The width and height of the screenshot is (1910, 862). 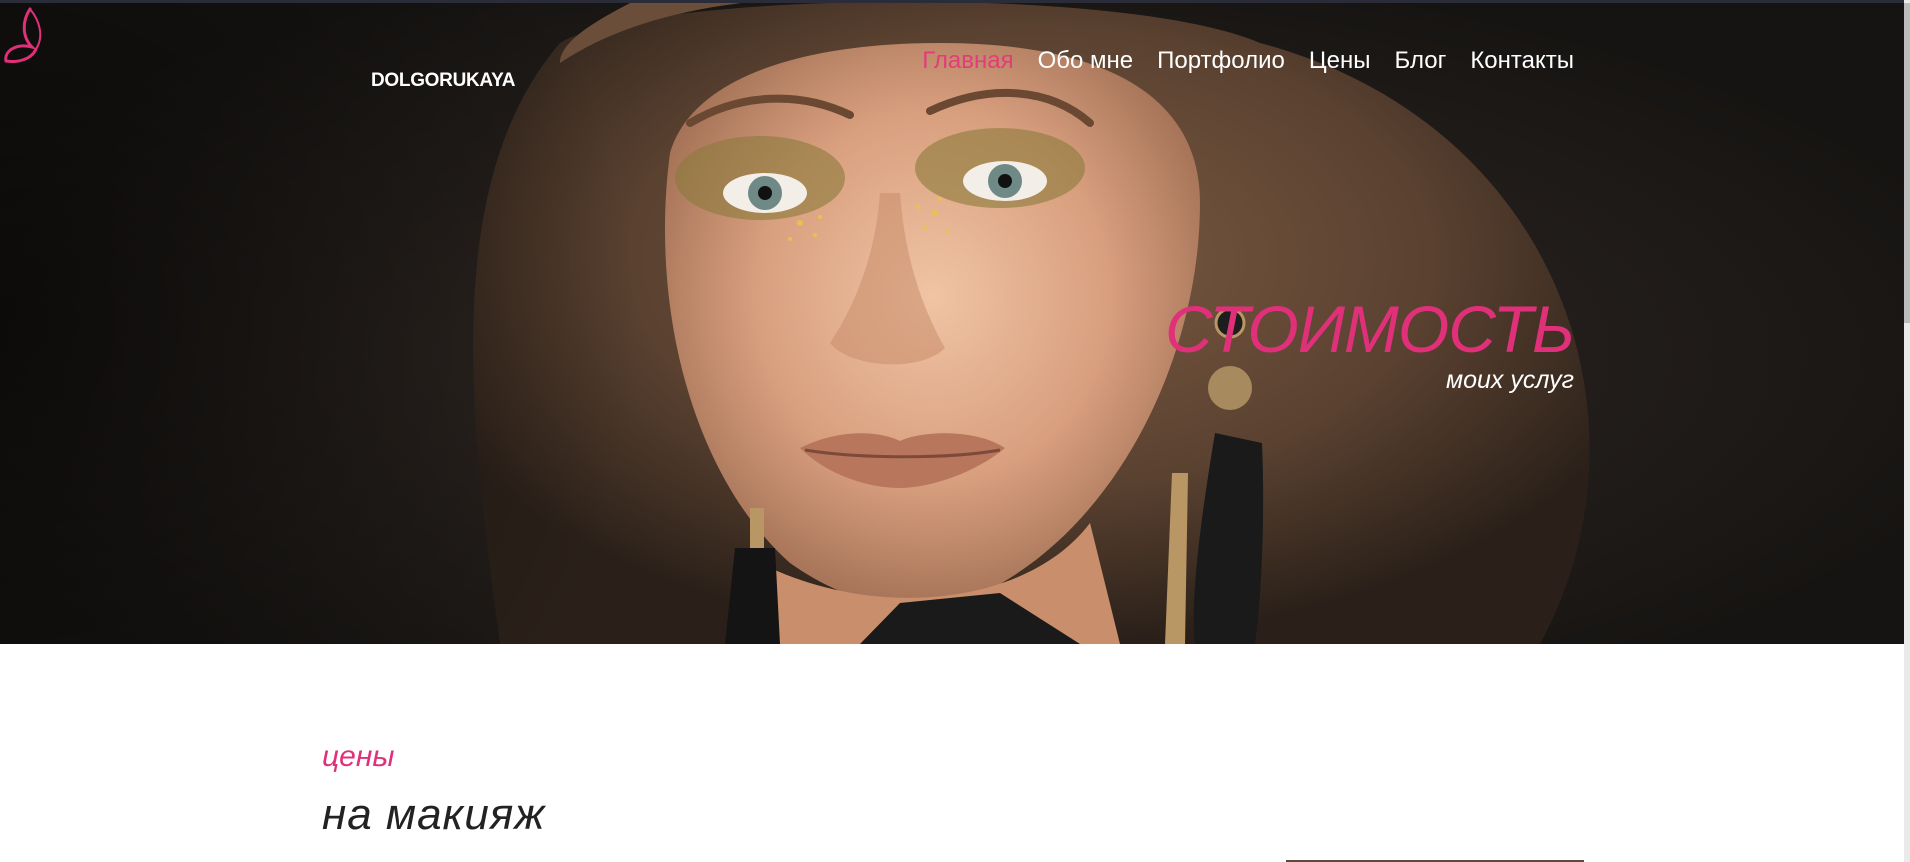 What do you see at coordinates (1907, 163) in the screenshot?
I see `scrollbar-thumb` at bounding box center [1907, 163].